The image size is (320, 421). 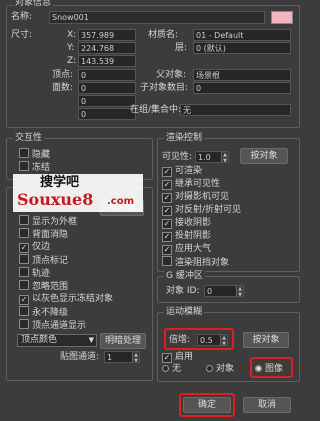 What do you see at coordinates (91, 340) in the screenshot?
I see `chevron-down-icon: ▼` at bounding box center [91, 340].